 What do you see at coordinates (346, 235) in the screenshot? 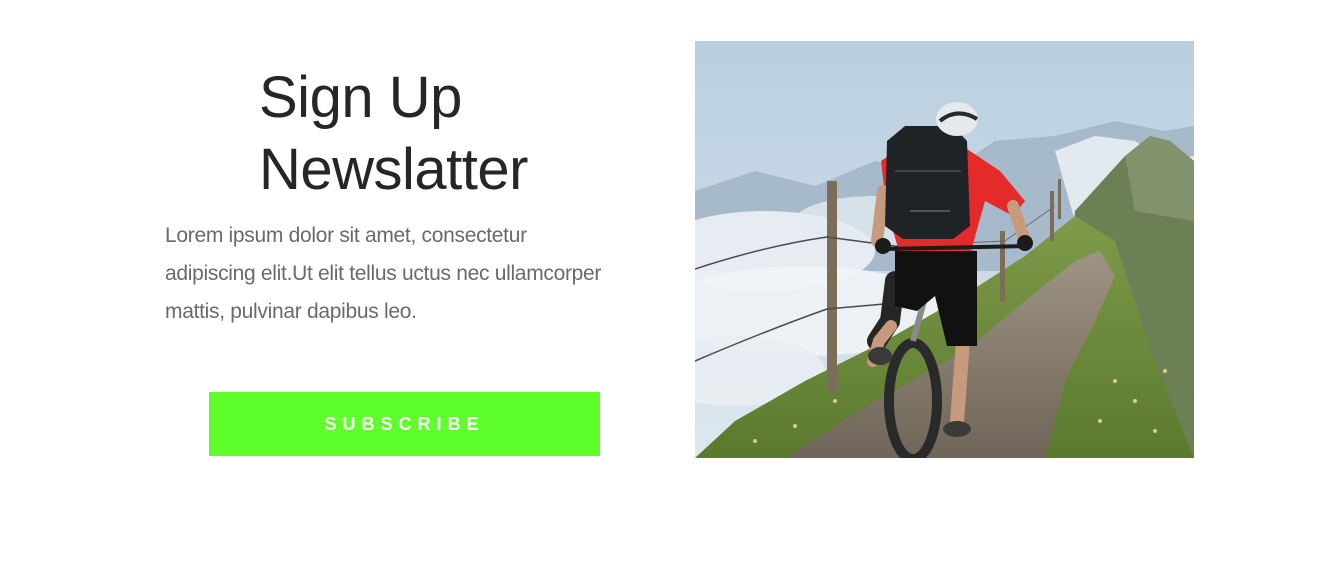
I see `description-line-1: Lorem ipsum dolor sit amet, consectetur` at bounding box center [346, 235].